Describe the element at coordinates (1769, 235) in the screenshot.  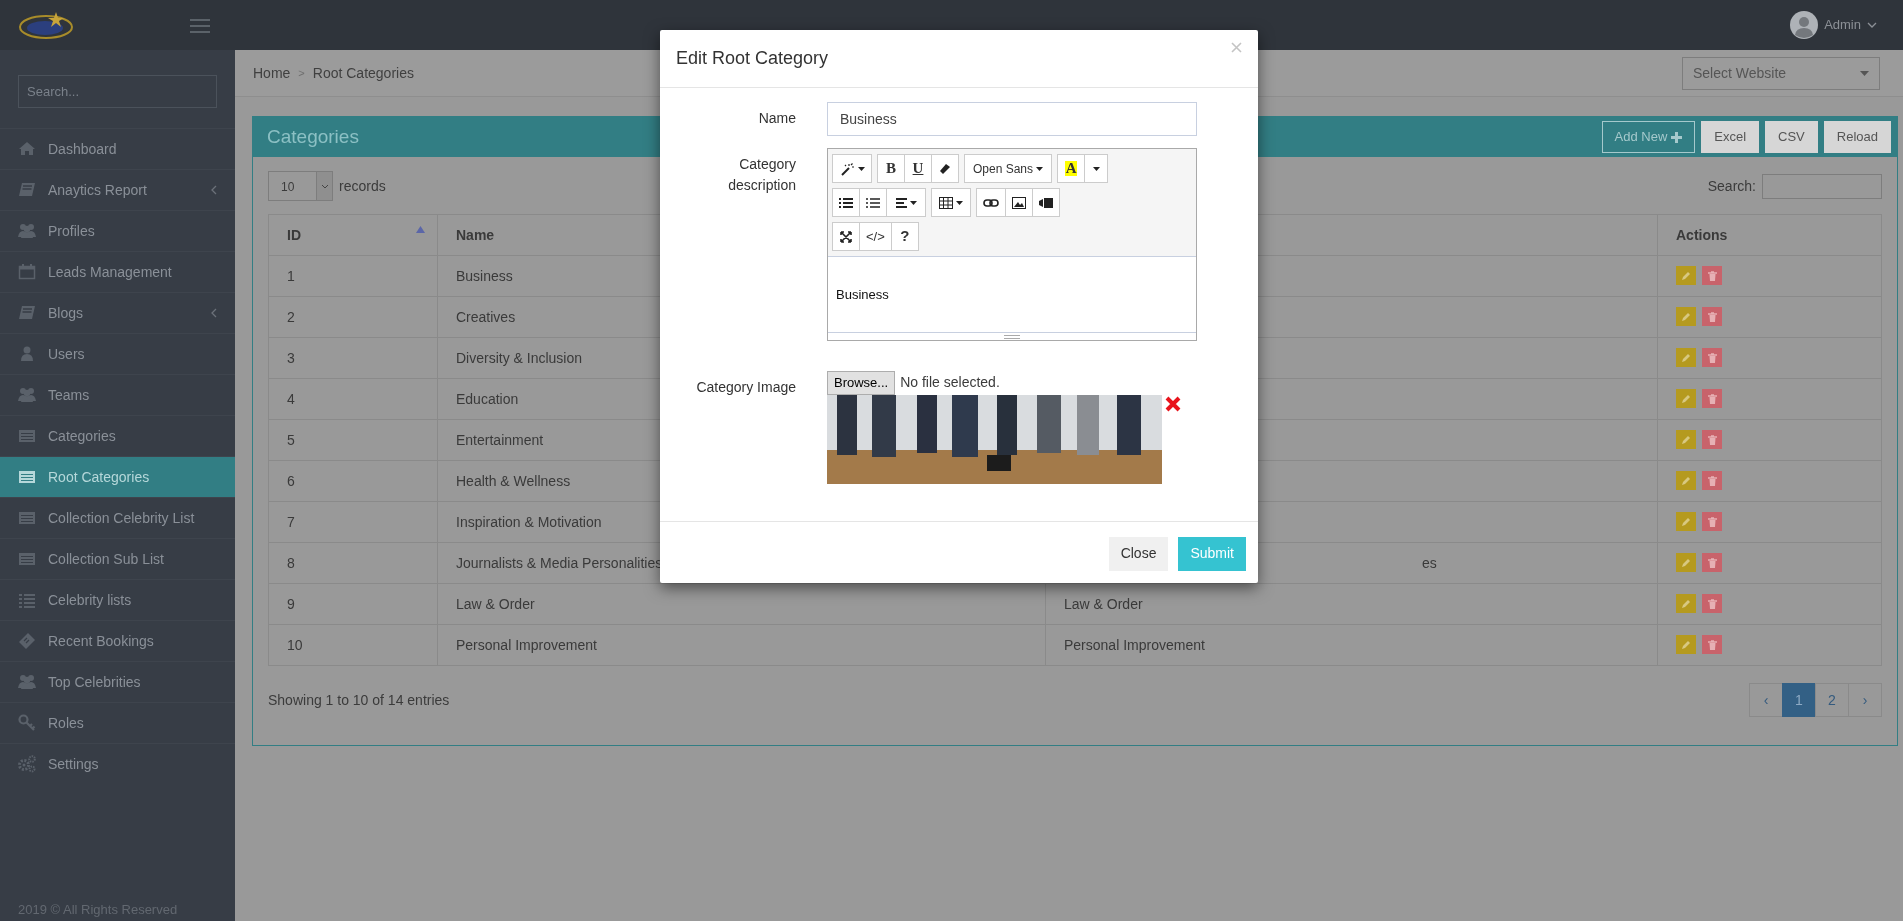
I see `column-header: Actions` at that location.